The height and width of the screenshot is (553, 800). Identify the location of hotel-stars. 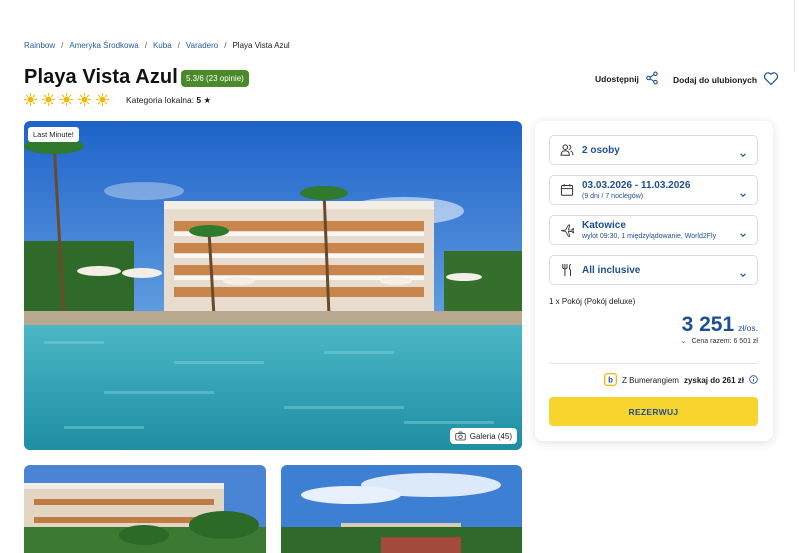
(66, 99).